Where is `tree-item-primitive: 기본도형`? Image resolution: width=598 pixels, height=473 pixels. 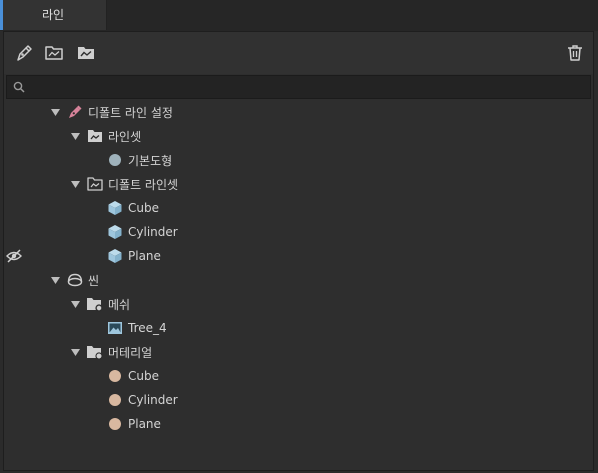 tree-item-primitive: 기본도형 is located at coordinates (130, 160).